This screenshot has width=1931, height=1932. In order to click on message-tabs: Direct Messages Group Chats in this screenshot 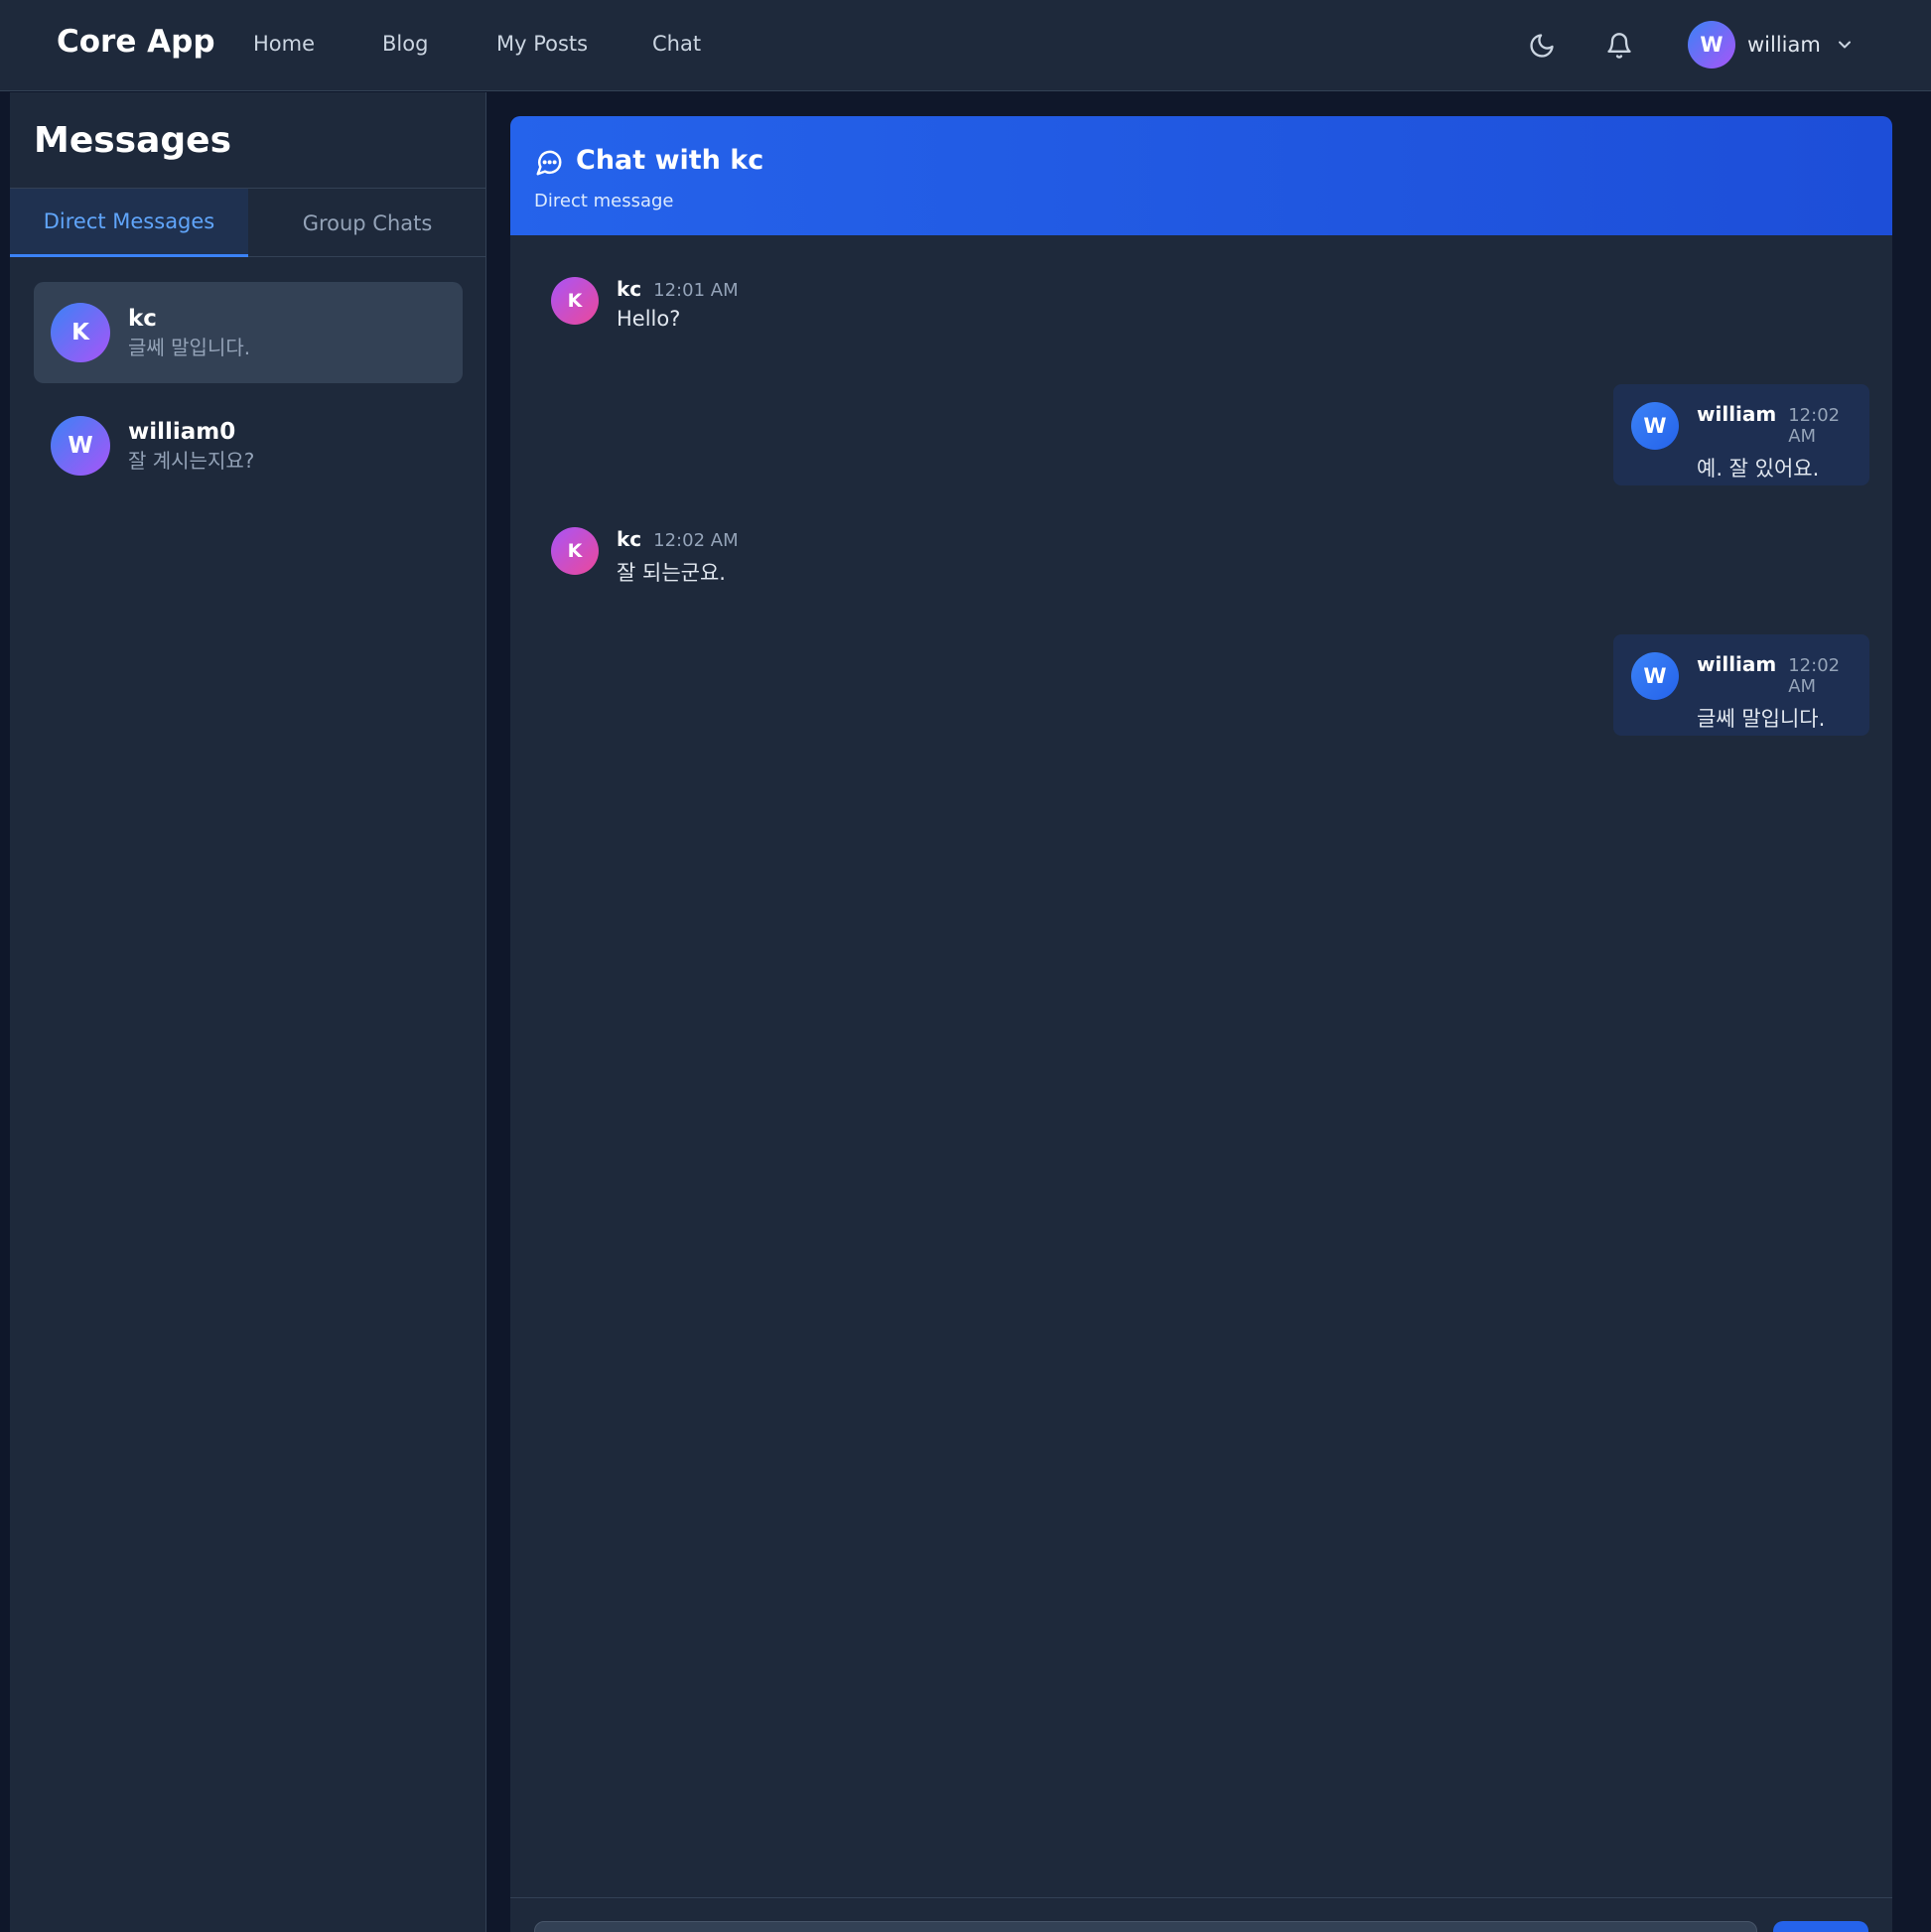, I will do `click(248, 223)`.